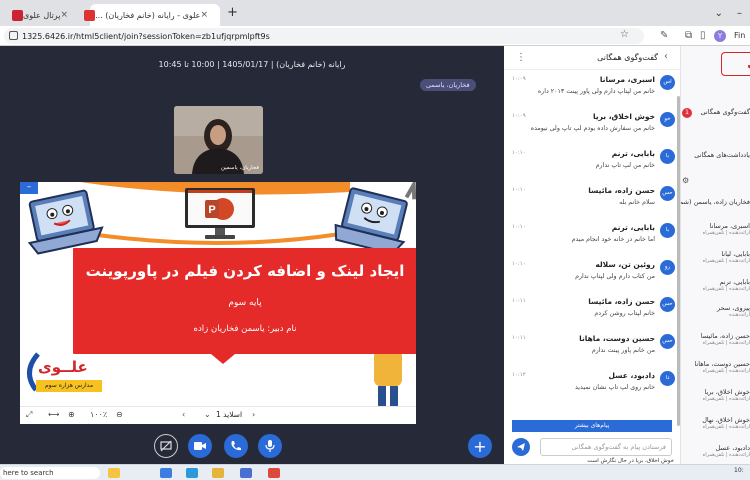  What do you see at coordinates (715, 285) in the screenshot?
I see `user-item: بابایی، ترنم ارائه‌دهنده | تلفن‌همراه` at bounding box center [715, 285].